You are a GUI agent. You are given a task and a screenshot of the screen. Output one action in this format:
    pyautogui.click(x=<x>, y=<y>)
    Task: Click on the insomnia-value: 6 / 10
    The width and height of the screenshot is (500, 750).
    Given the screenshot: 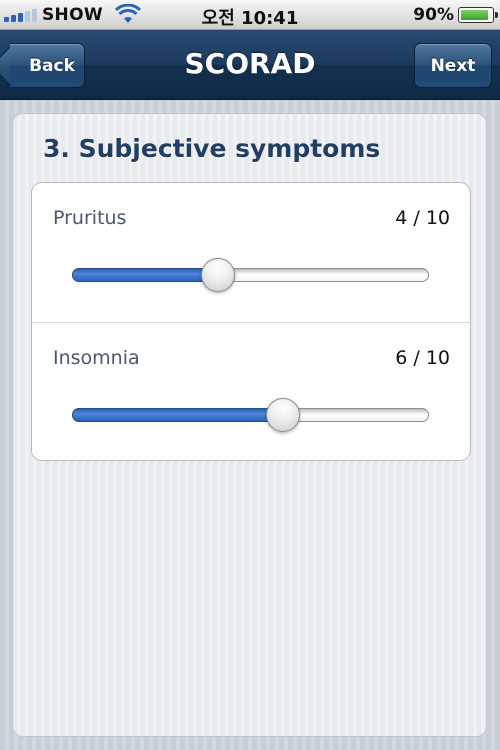 What is the action you would take?
    pyautogui.click(x=422, y=358)
    